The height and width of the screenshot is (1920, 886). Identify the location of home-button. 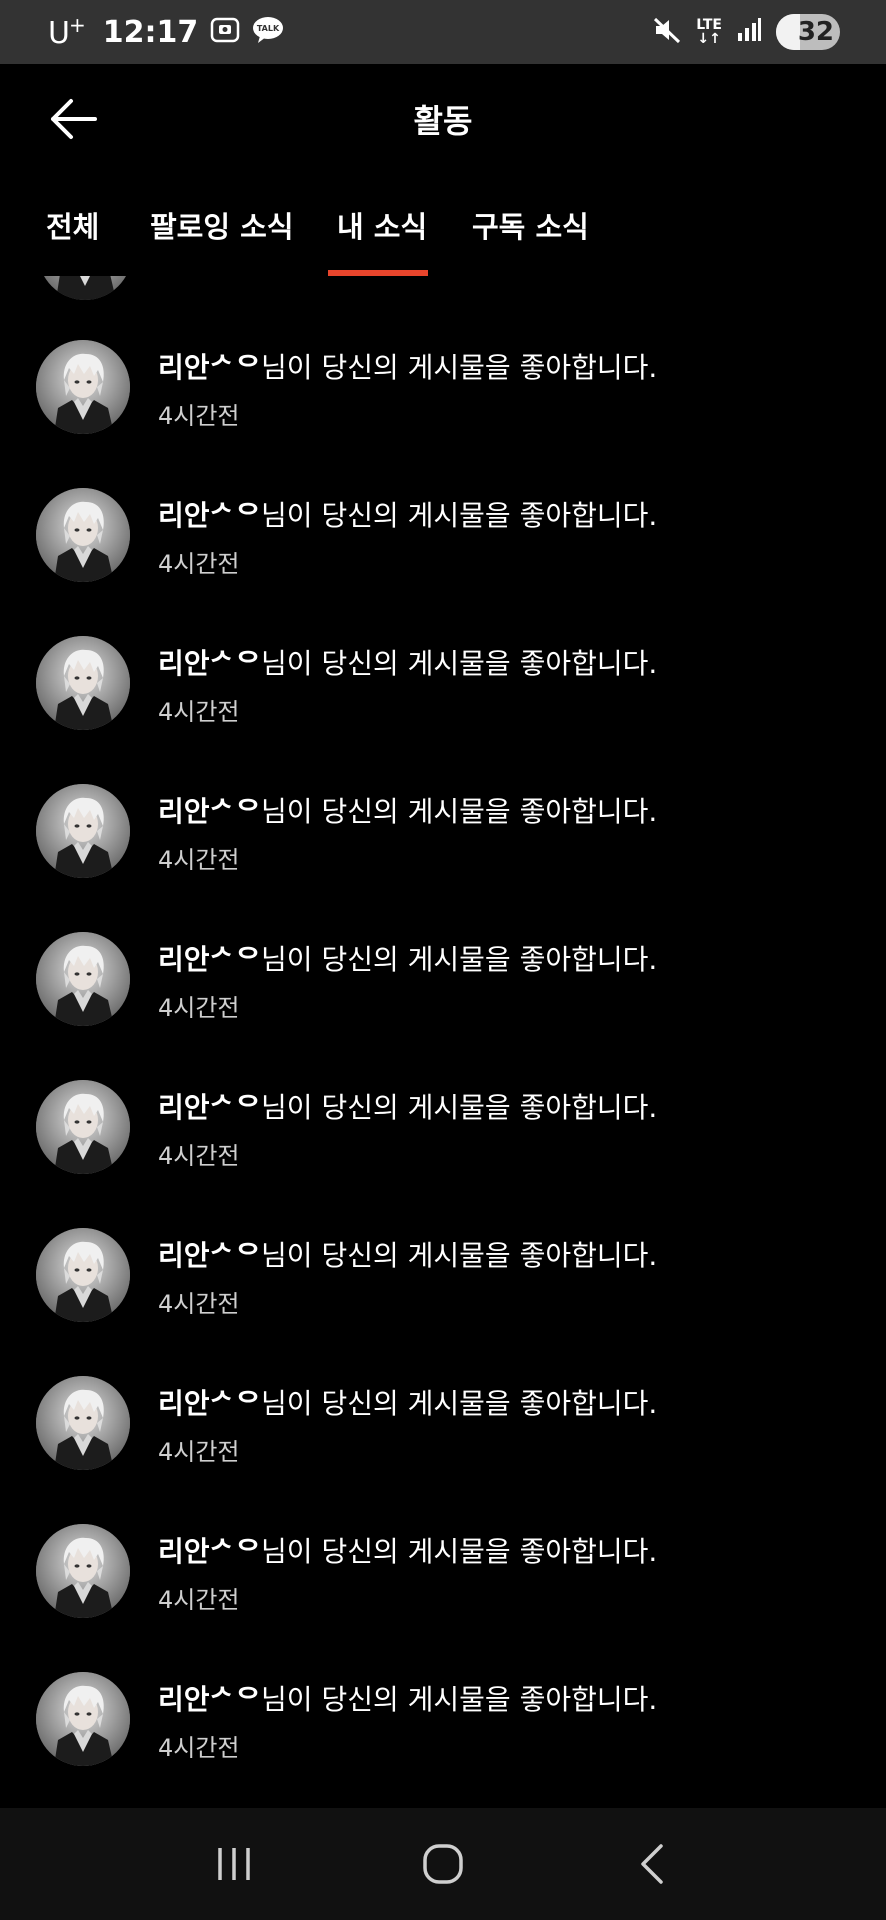
(443, 1864).